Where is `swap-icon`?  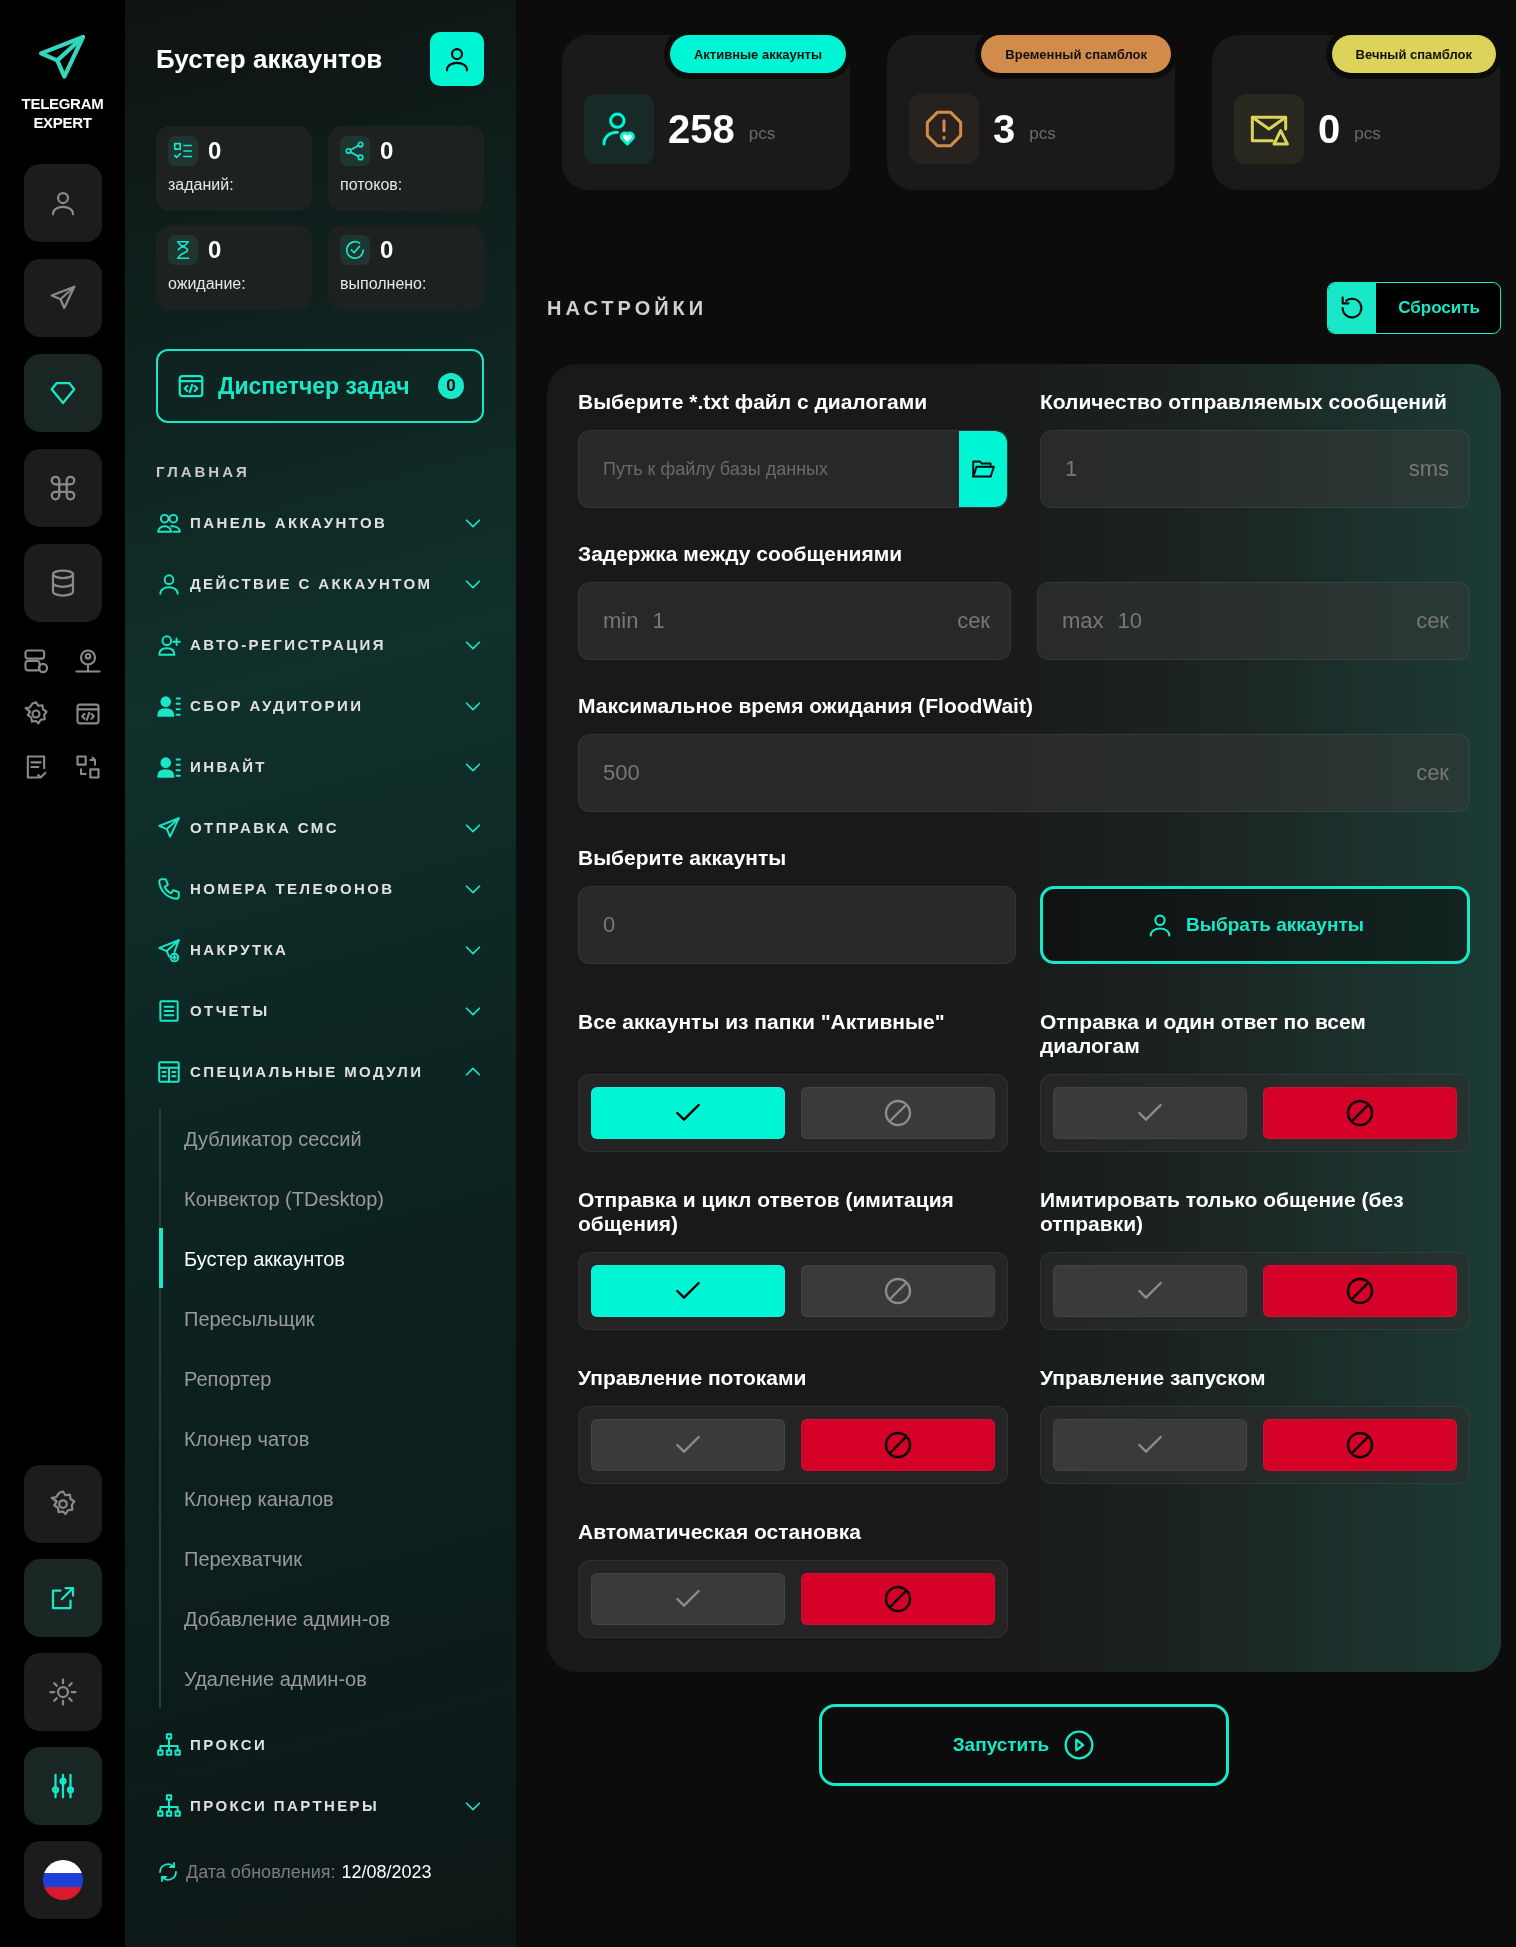
swap-icon is located at coordinates (87, 767).